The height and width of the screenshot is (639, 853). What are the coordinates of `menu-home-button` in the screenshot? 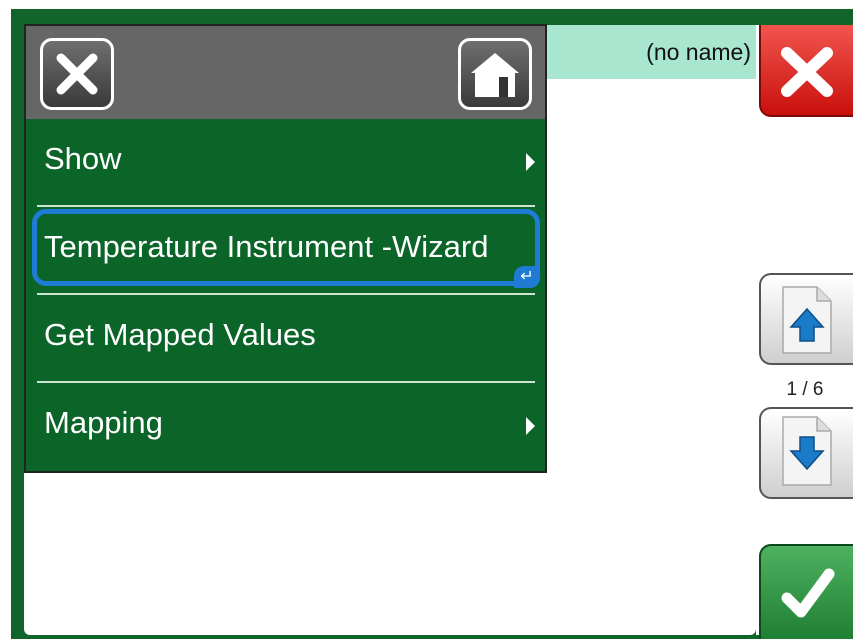 It's located at (495, 74).